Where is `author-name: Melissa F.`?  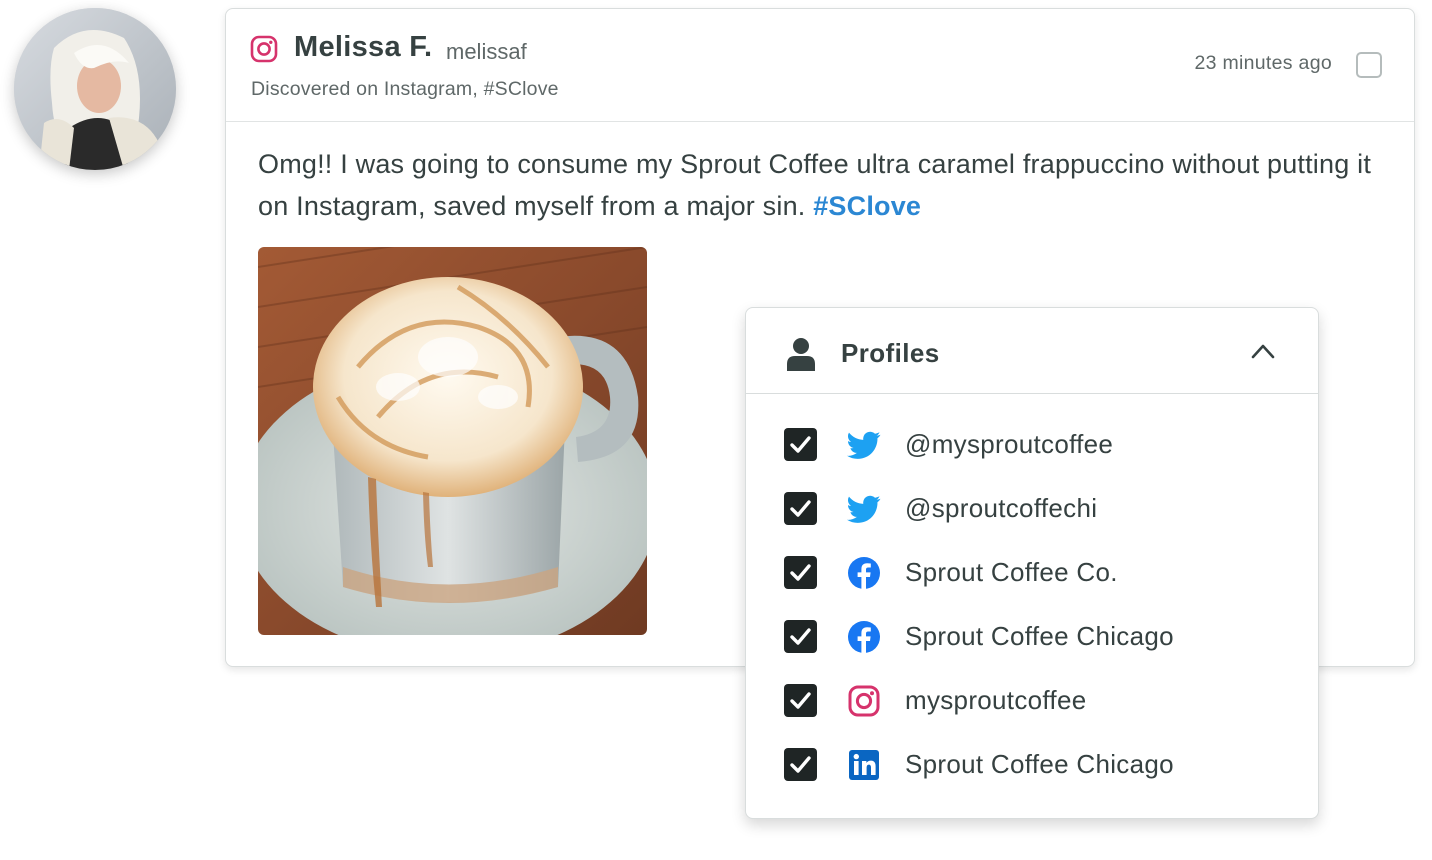
author-name: Melissa F. is located at coordinates (363, 47).